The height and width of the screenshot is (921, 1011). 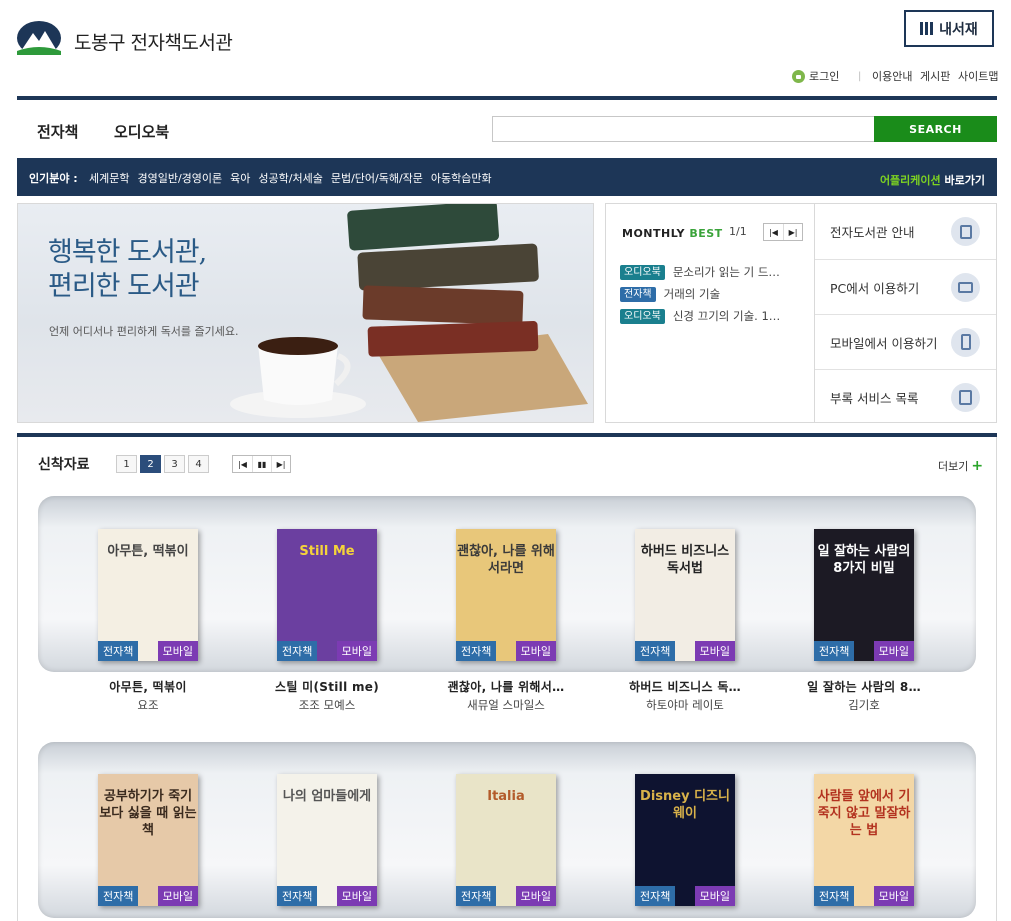 I want to click on list-icon, so click(x=965, y=397).